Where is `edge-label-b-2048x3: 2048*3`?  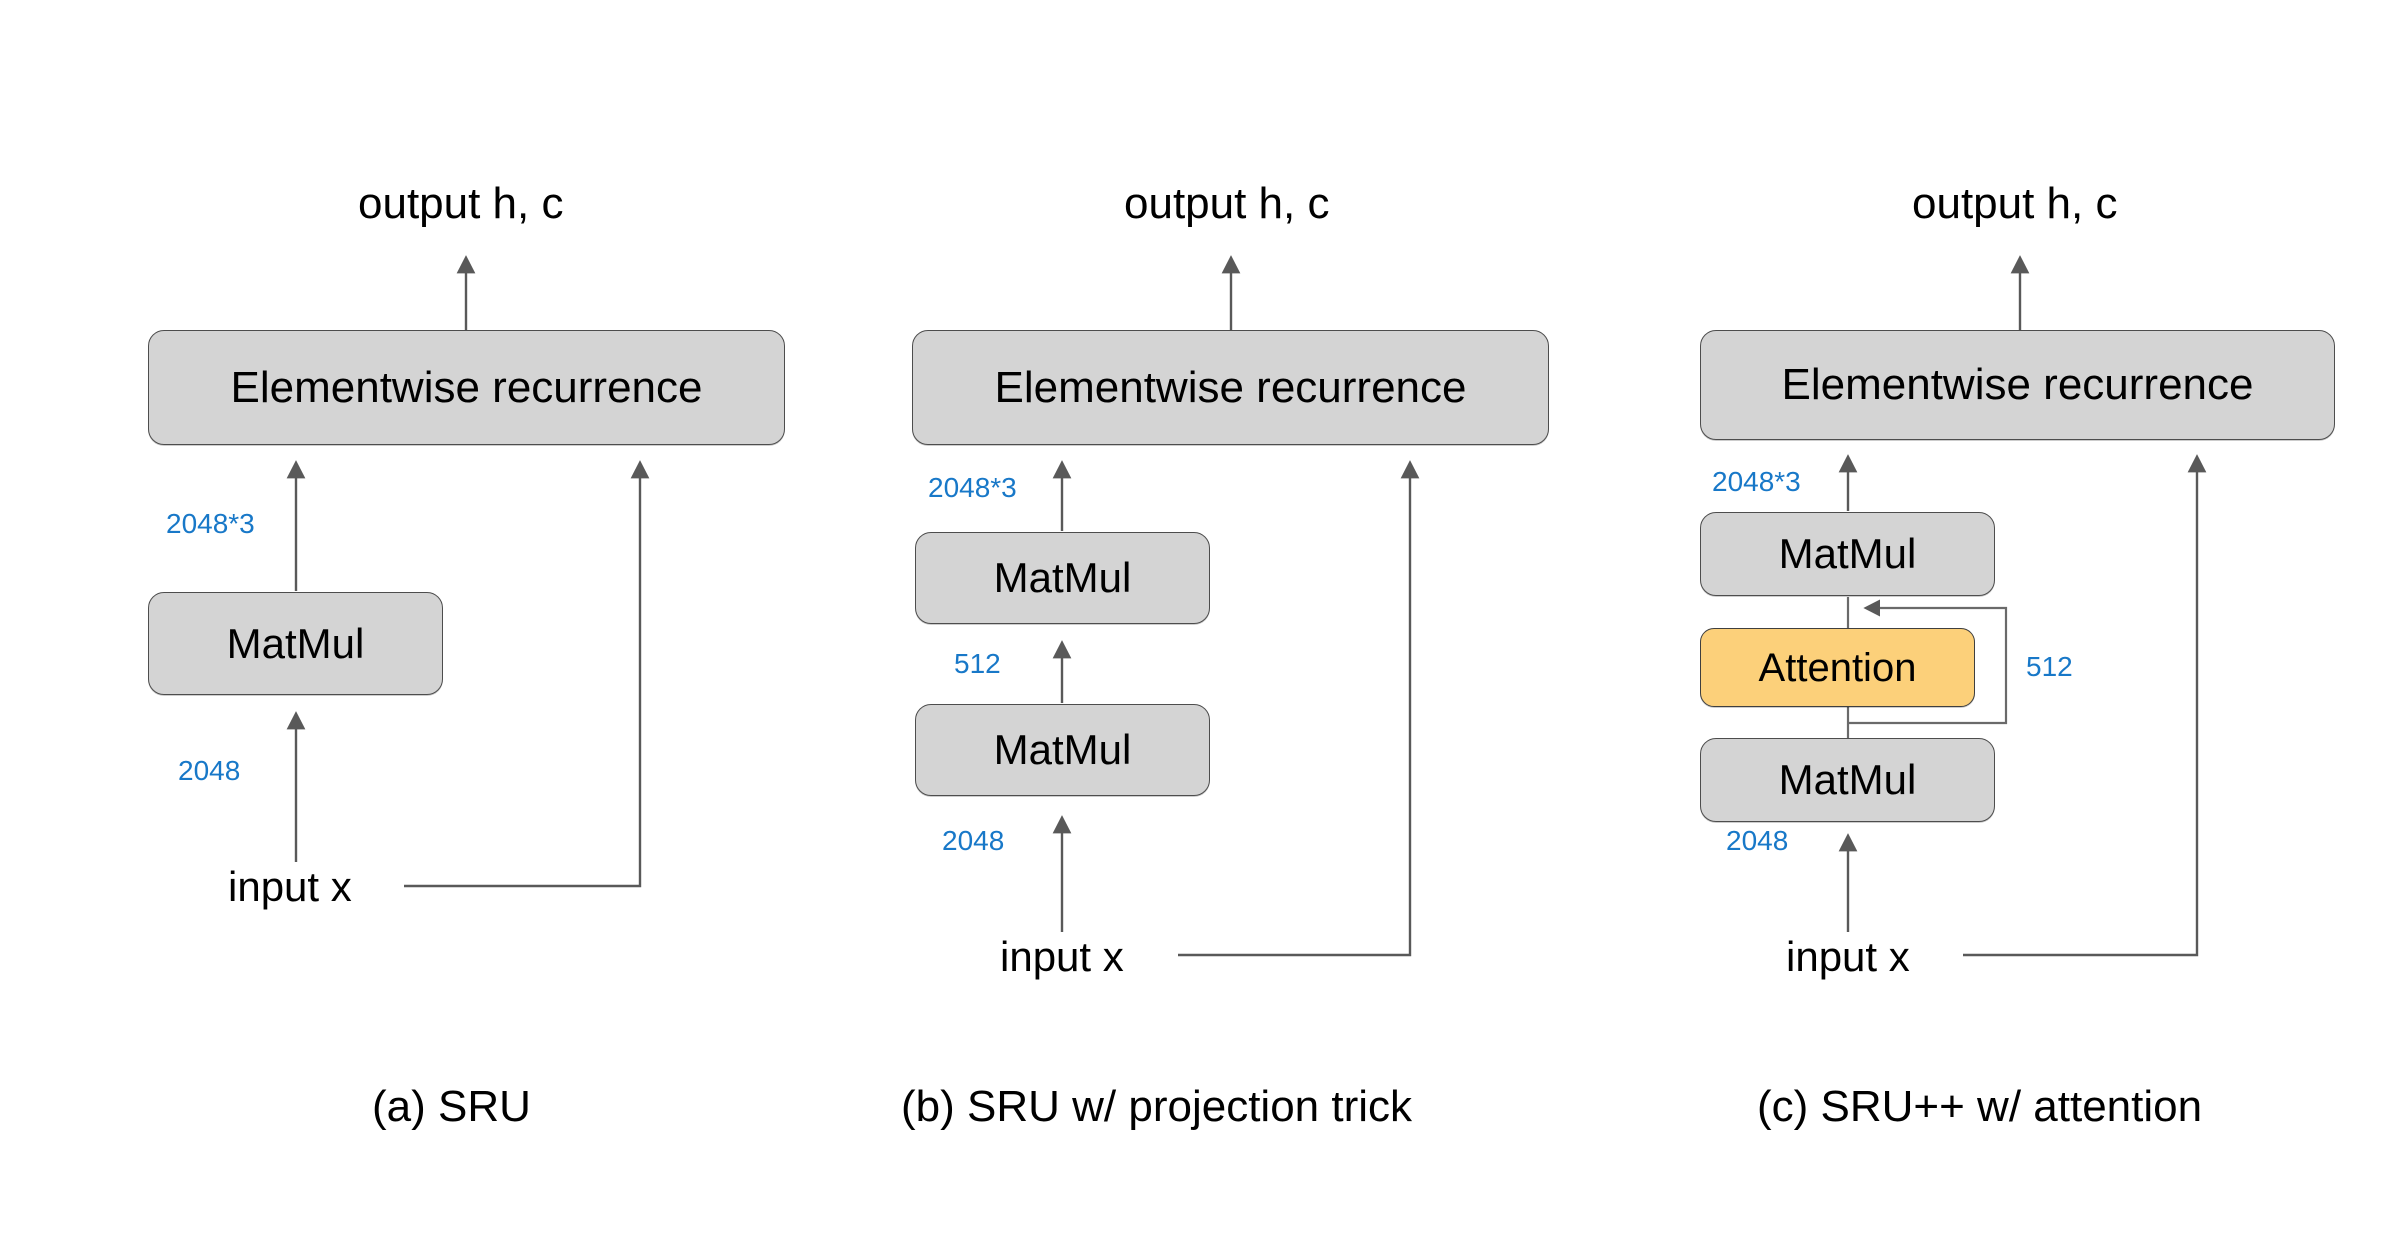
edge-label-b-2048x3: 2048*3 is located at coordinates (972, 487).